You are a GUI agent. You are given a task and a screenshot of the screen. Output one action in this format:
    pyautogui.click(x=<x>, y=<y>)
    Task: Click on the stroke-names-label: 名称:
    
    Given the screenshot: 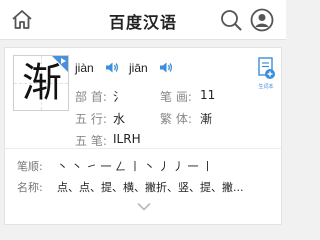 What is the action you would take?
    pyautogui.click(x=30, y=187)
    